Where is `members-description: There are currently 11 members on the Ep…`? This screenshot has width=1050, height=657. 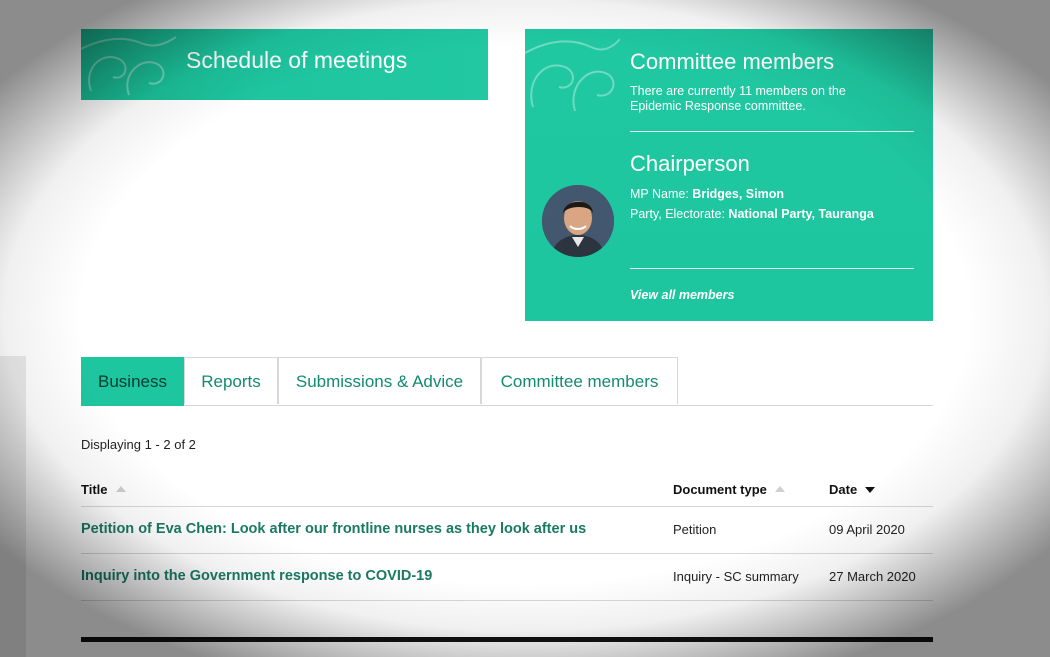 members-description: There are currently 11 members on the Ep… is located at coordinates (738, 98).